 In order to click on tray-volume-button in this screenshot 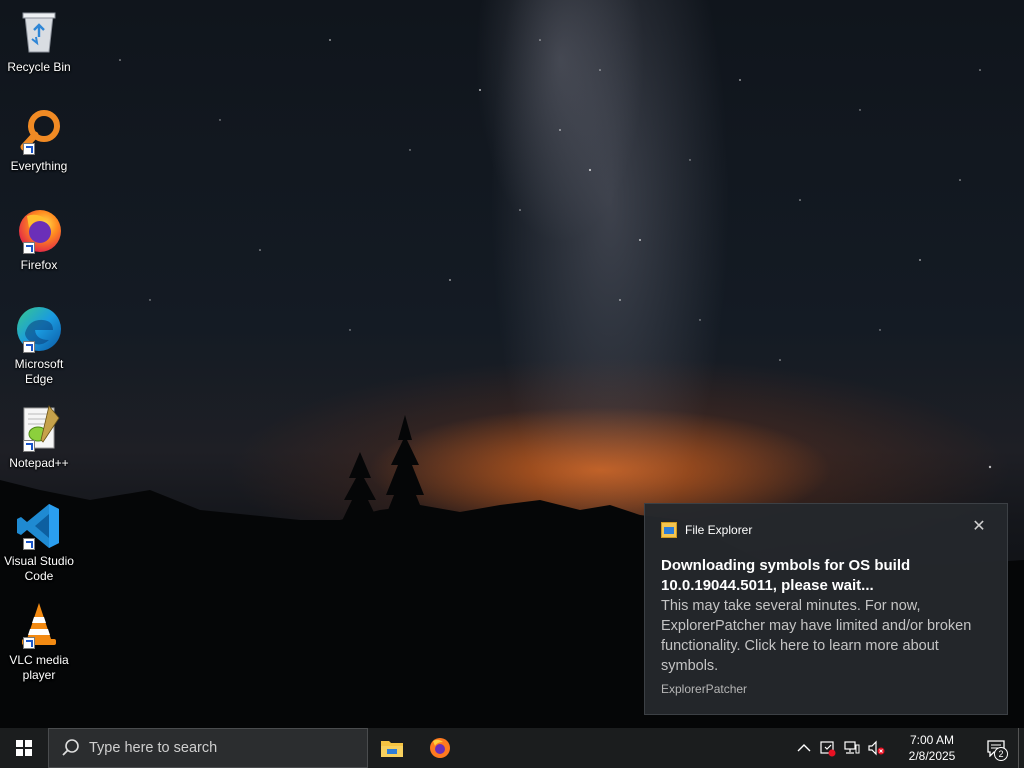, I will do `click(876, 748)`.